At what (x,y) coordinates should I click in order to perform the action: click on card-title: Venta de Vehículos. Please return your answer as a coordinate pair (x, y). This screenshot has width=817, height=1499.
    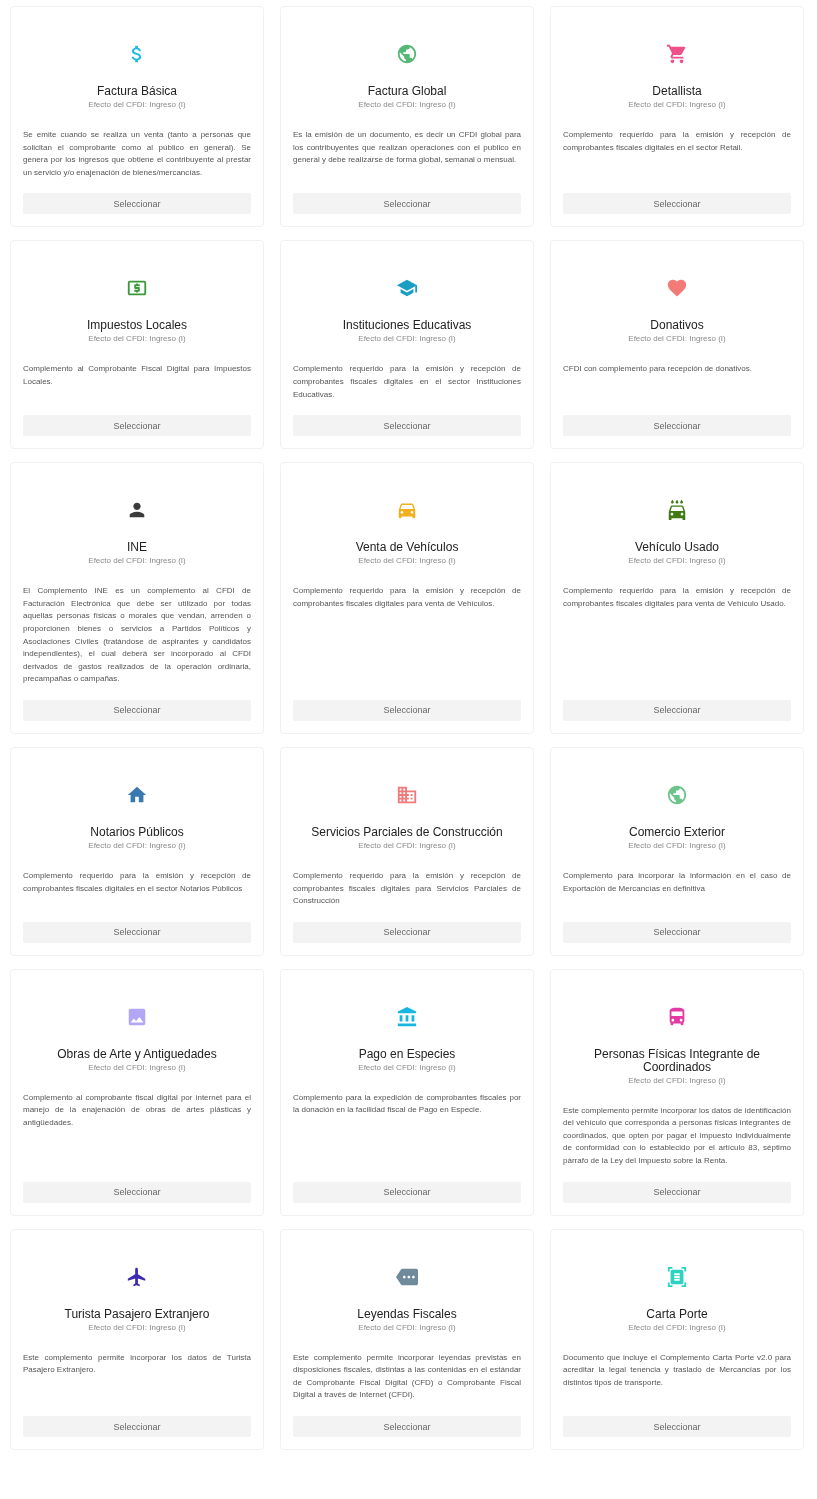
    Looking at the image, I should click on (407, 548).